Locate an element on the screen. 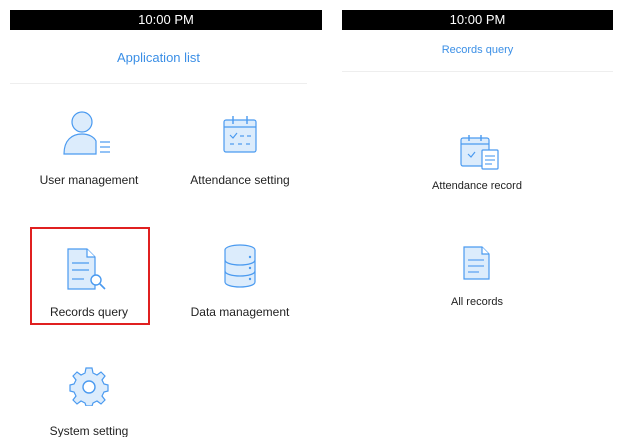 This screenshot has width=620, height=437. app-attendance-setting: Attendance setting is located at coordinates (240, 150).